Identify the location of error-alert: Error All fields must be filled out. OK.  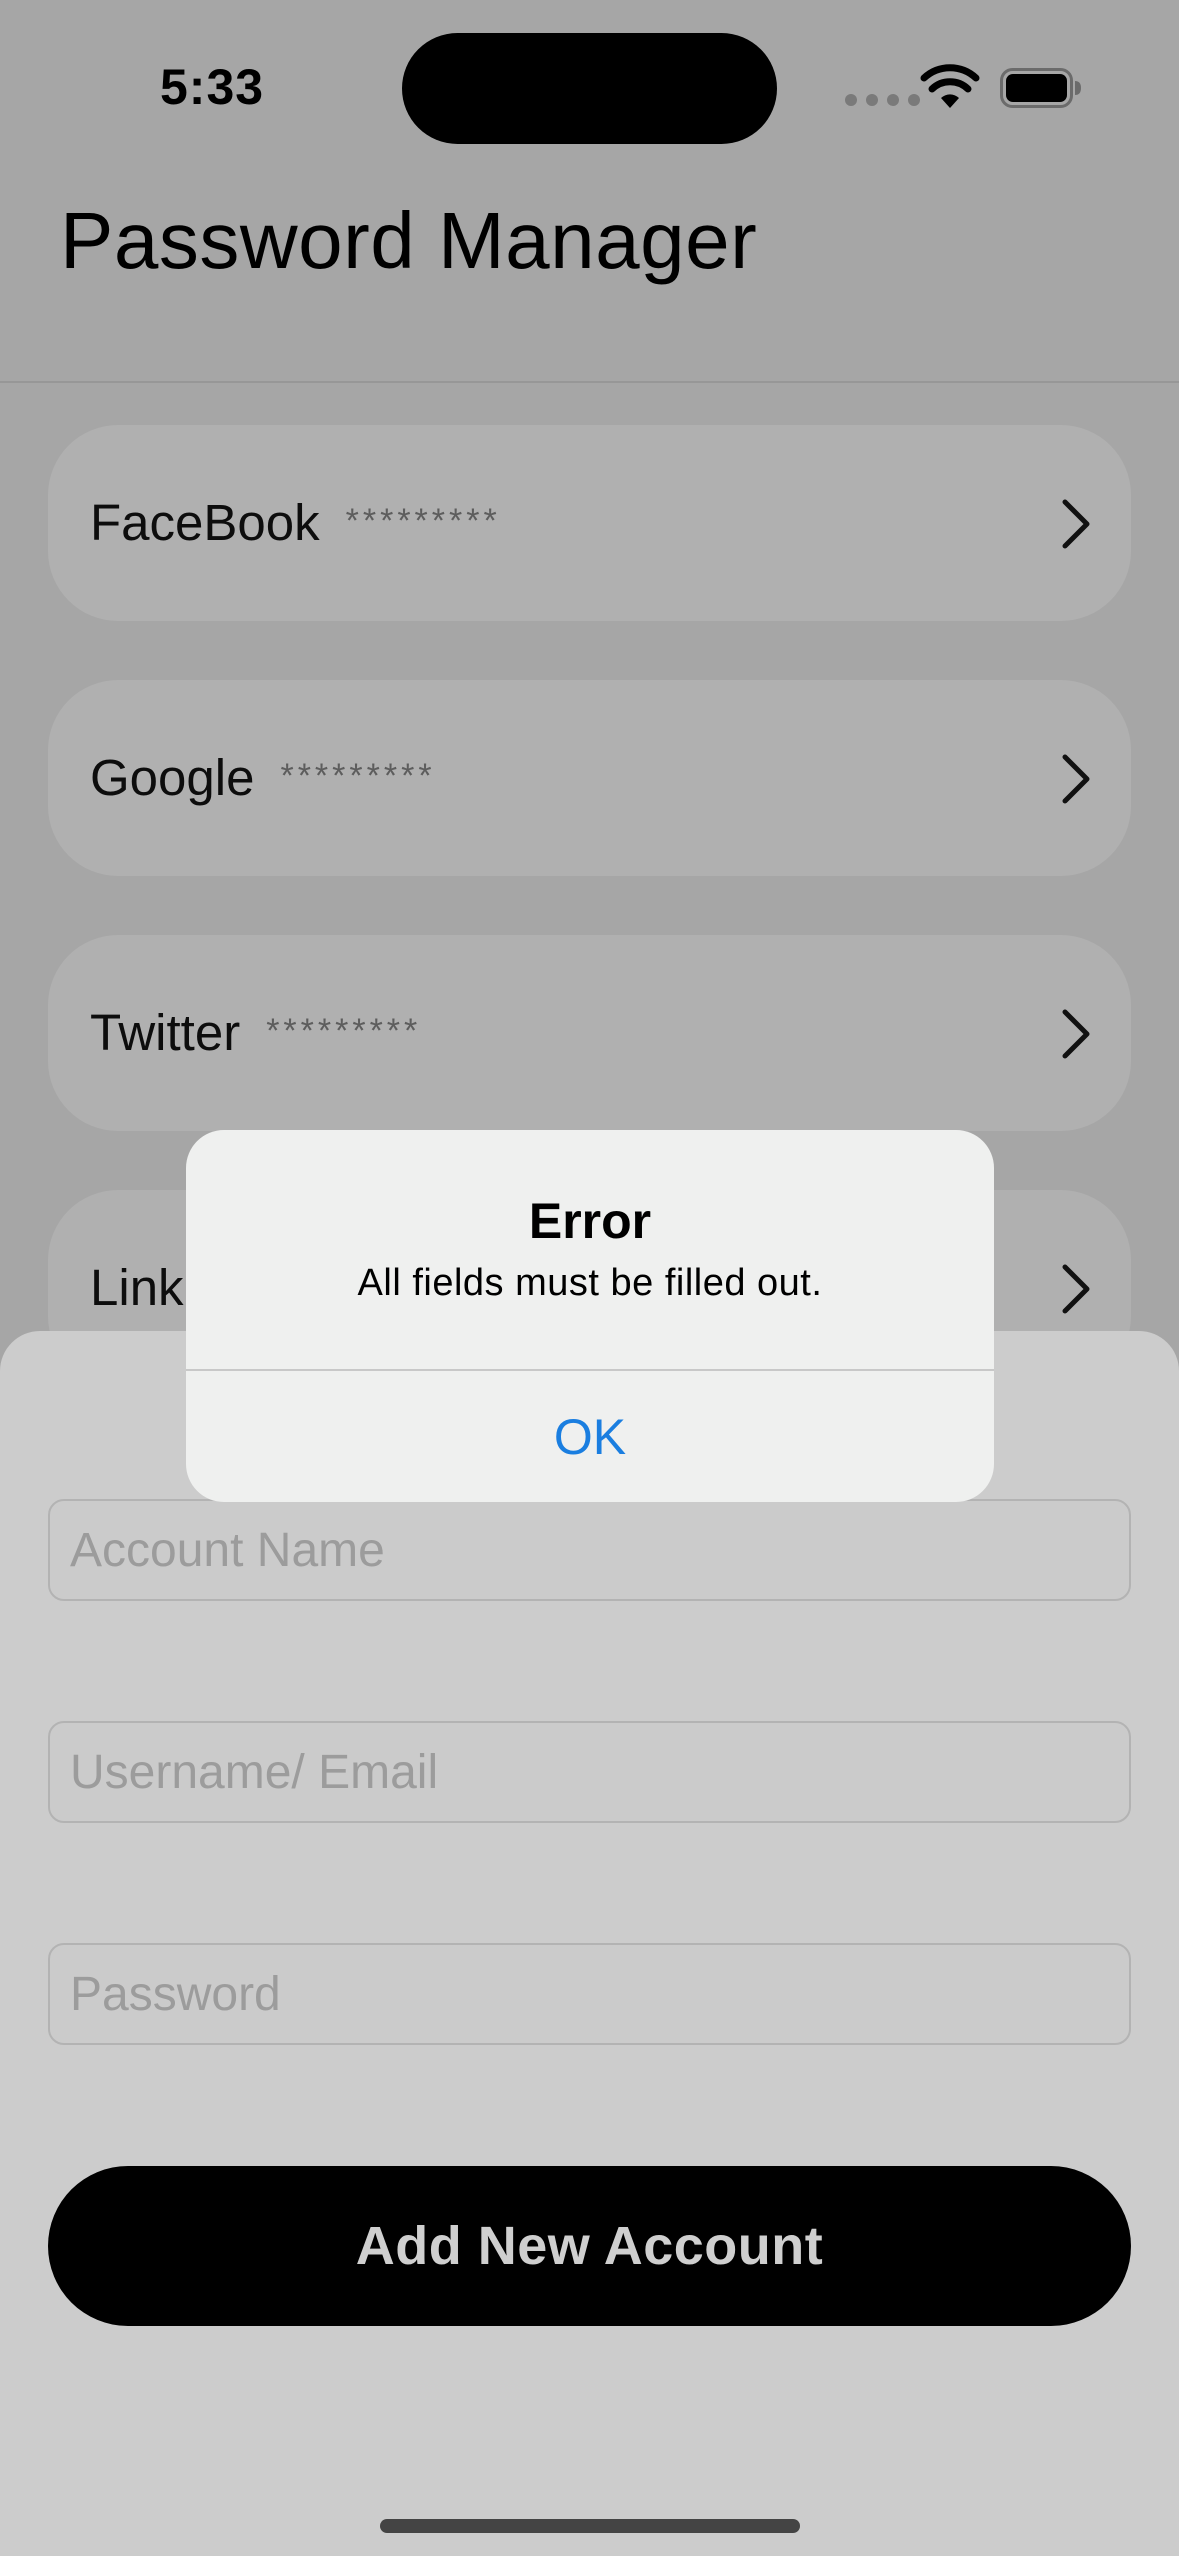
(590, 1316).